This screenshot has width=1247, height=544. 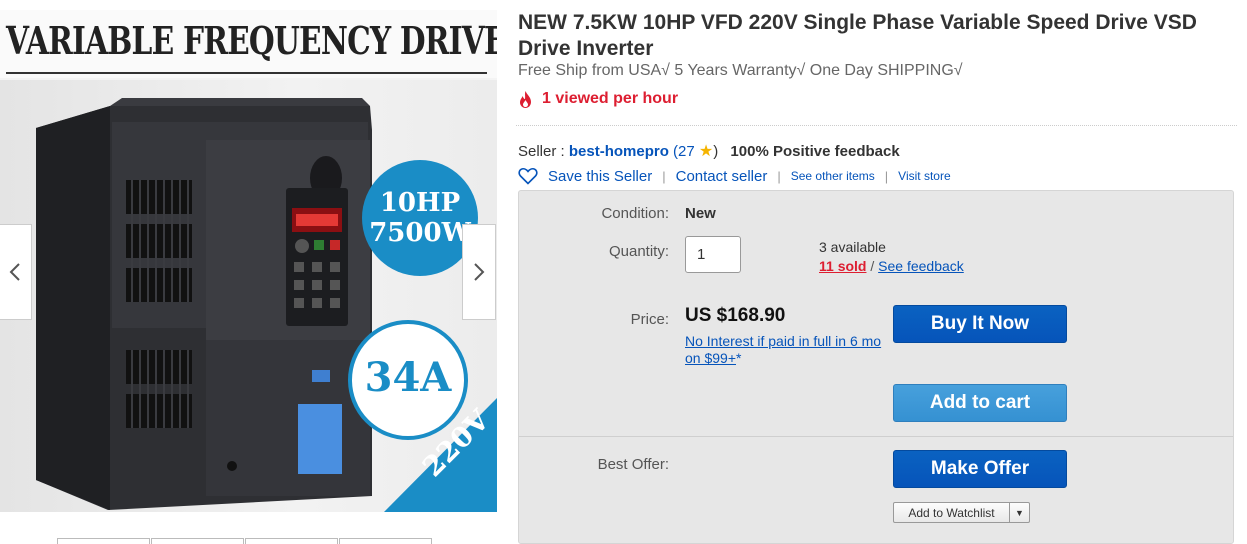 I want to click on available-count: 3 available, so click(x=852, y=247).